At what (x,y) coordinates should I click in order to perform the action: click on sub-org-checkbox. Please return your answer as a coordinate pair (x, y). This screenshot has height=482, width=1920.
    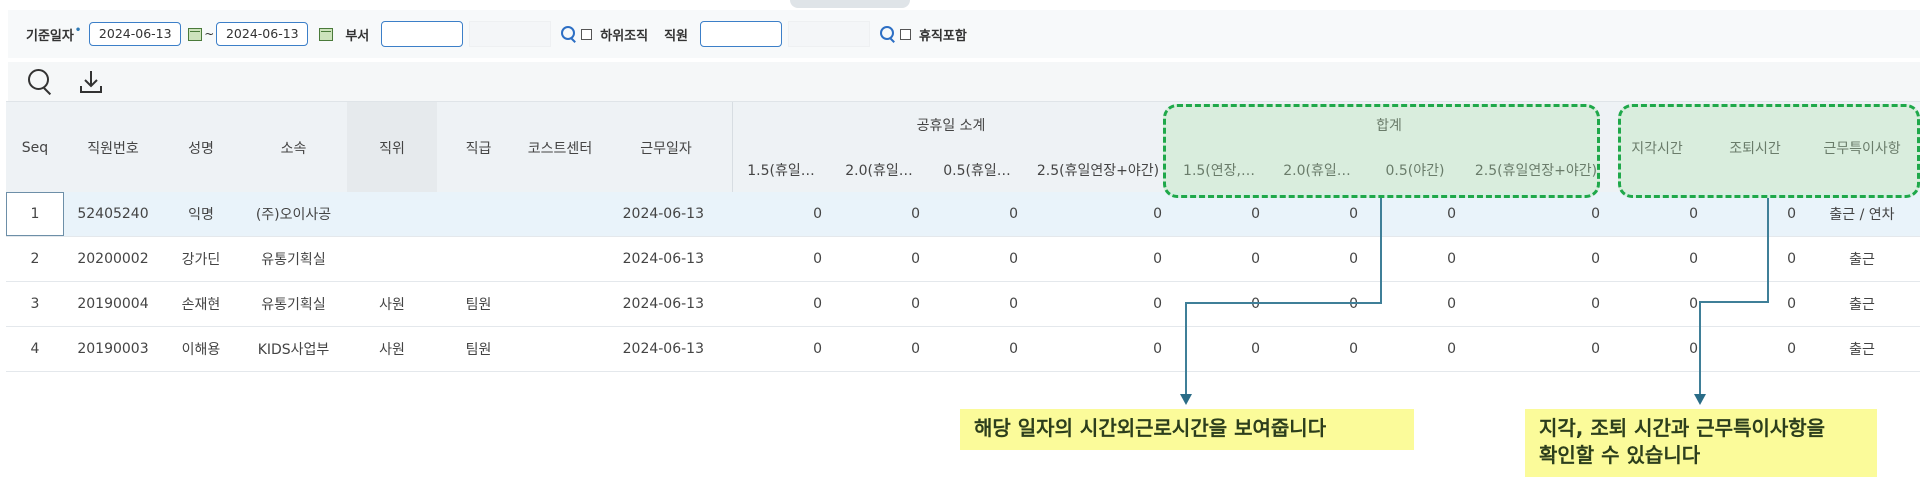
    Looking at the image, I should click on (587, 34).